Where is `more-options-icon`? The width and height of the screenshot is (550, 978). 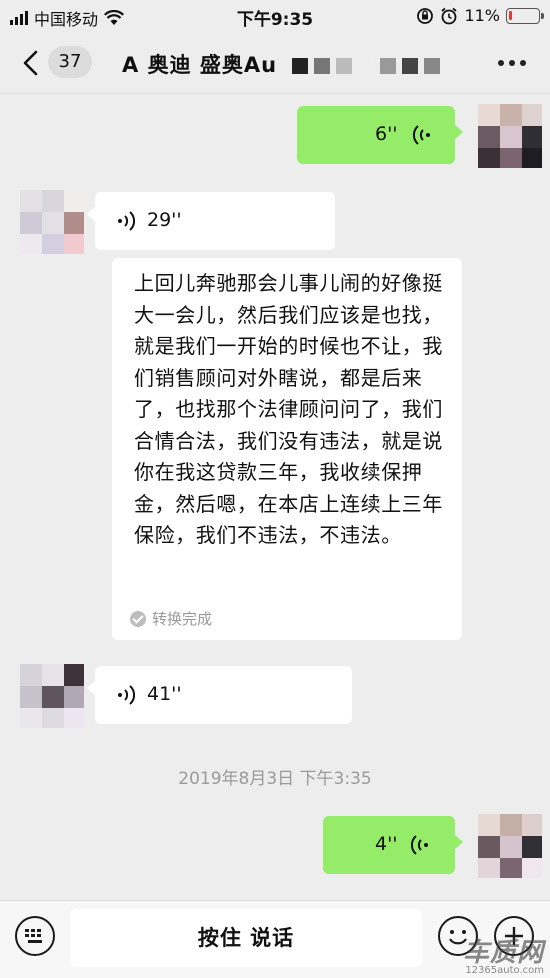 more-options-icon is located at coordinates (512, 63).